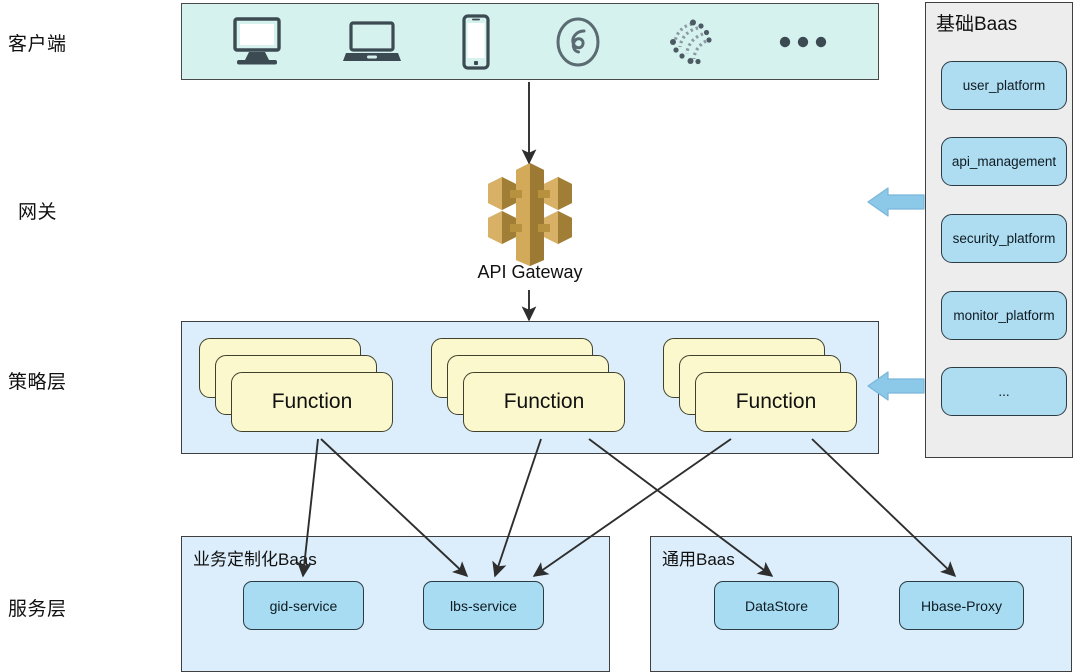  I want to click on basic-baas-title: 基础Baas, so click(977, 24).